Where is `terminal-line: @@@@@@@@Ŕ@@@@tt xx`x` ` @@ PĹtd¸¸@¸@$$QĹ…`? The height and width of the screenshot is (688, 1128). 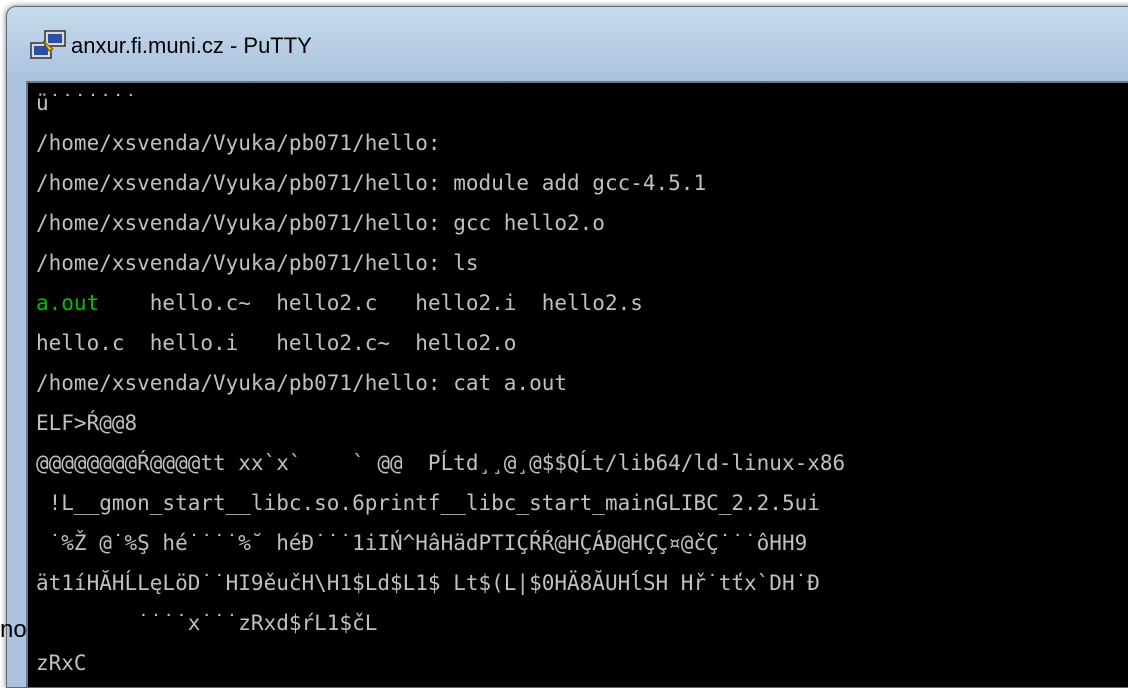 terminal-line: @@@@@@@@Ŕ@@@@tt xx`x` ` @@ PĹtd¸¸@¸@$$QĹ… is located at coordinates (441, 463).